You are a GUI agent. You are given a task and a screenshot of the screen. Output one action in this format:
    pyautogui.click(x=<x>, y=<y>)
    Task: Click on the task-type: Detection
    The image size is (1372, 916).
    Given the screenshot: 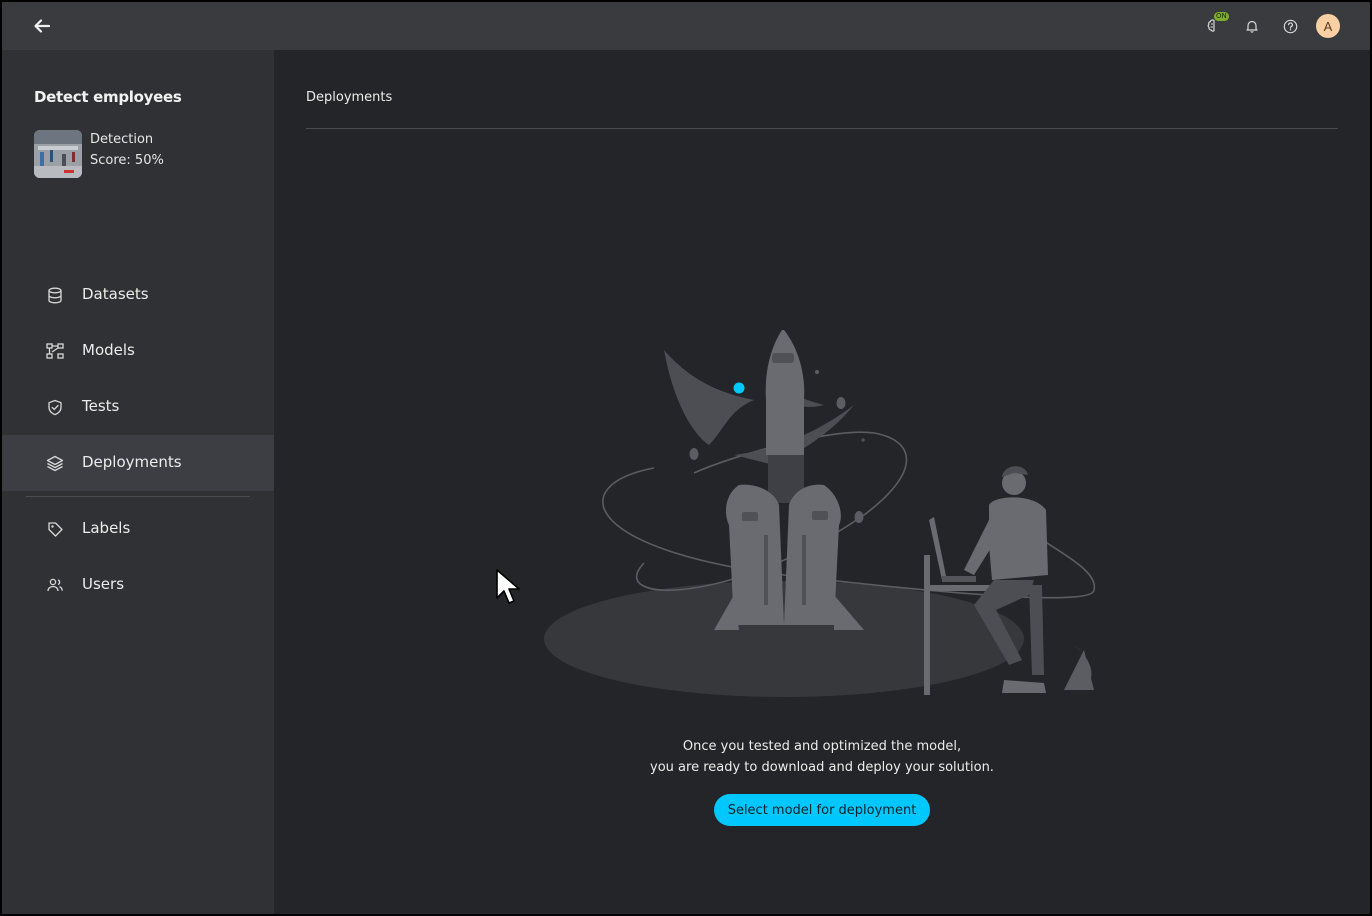 What is the action you would take?
    pyautogui.click(x=122, y=139)
    